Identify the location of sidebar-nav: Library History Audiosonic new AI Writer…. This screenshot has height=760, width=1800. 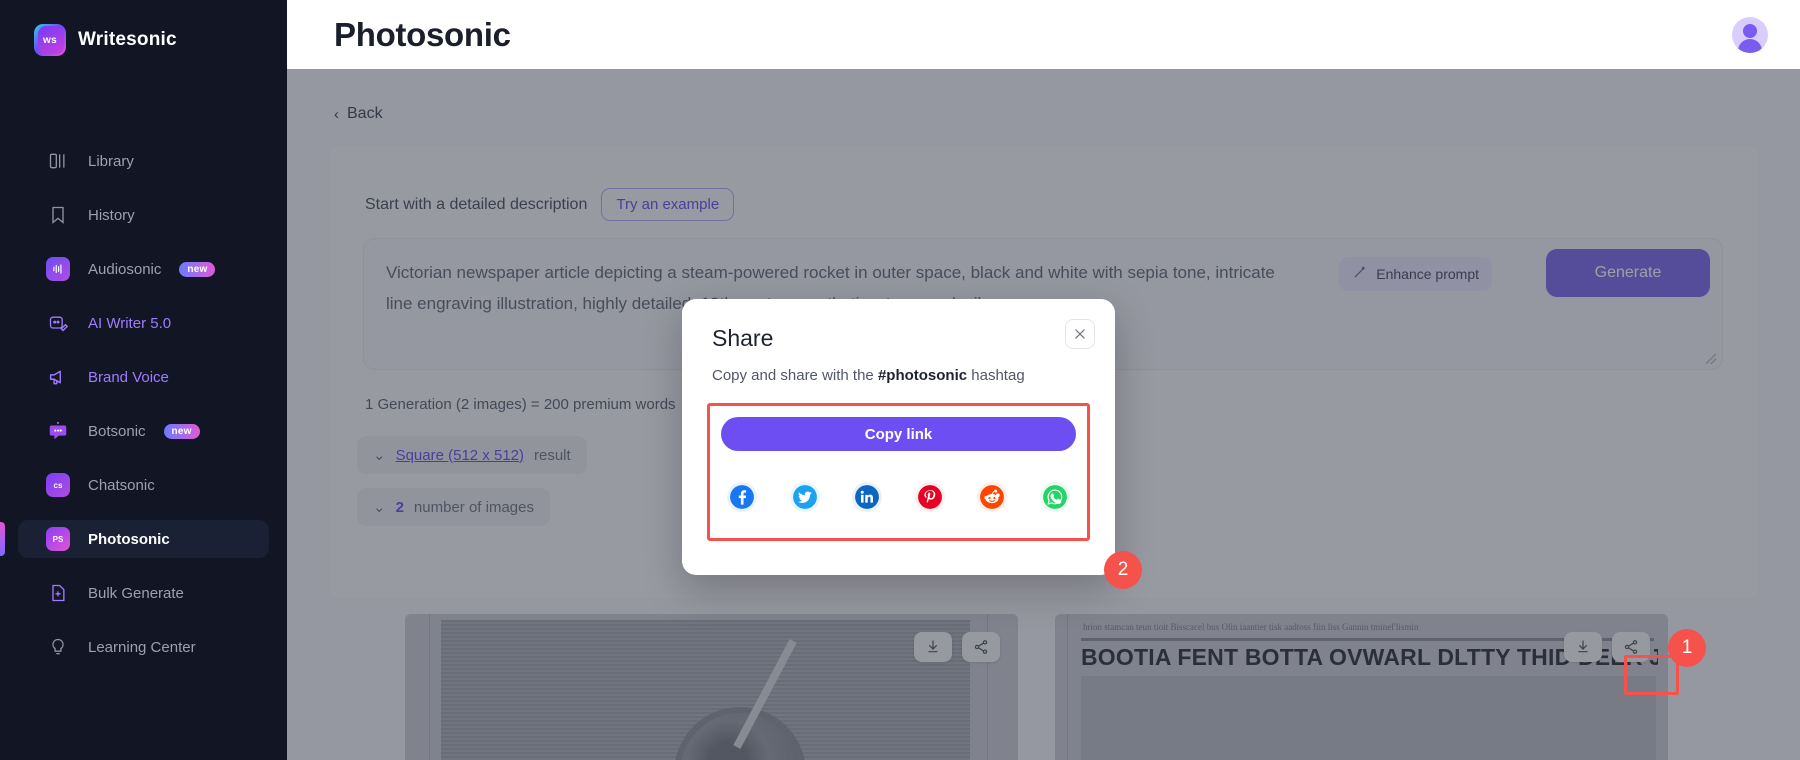
(143, 404).